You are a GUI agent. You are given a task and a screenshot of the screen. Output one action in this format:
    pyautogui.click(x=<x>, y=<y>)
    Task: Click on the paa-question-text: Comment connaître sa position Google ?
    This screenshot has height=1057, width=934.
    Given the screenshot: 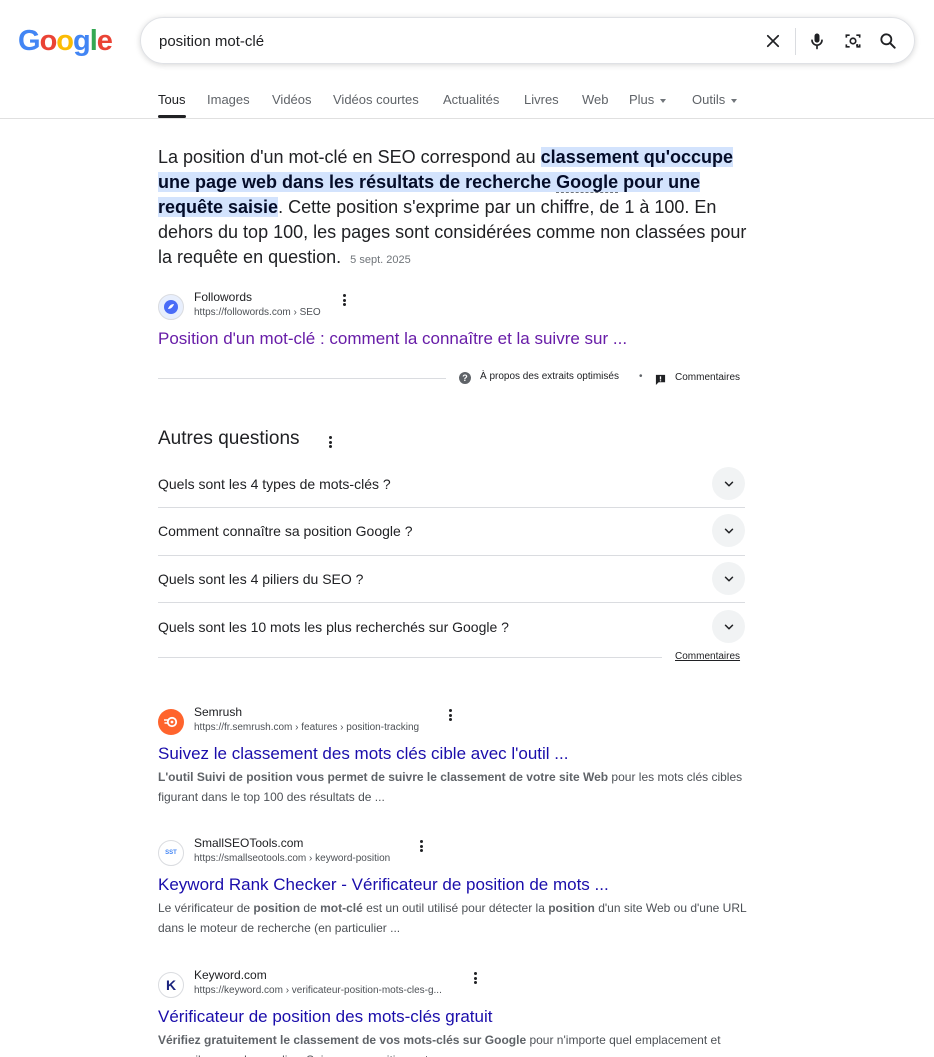 What is the action you would take?
    pyautogui.click(x=285, y=531)
    